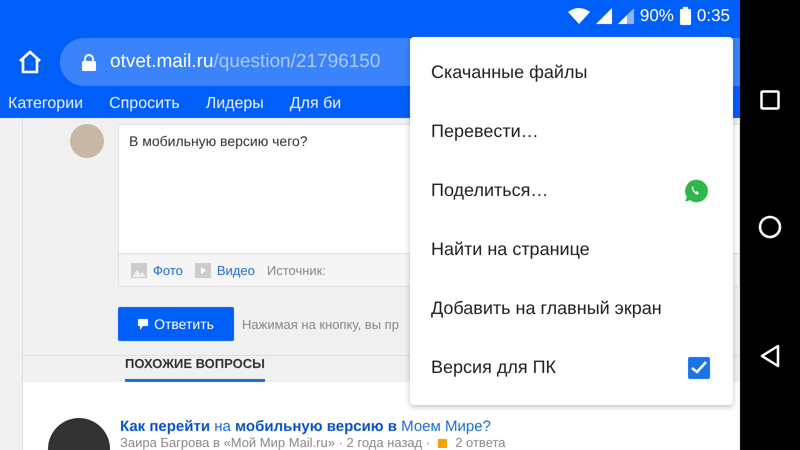 This screenshot has width=800, height=450. What do you see at coordinates (480, 443) in the screenshot?
I see `answer-count: 2 ответа` at bounding box center [480, 443].